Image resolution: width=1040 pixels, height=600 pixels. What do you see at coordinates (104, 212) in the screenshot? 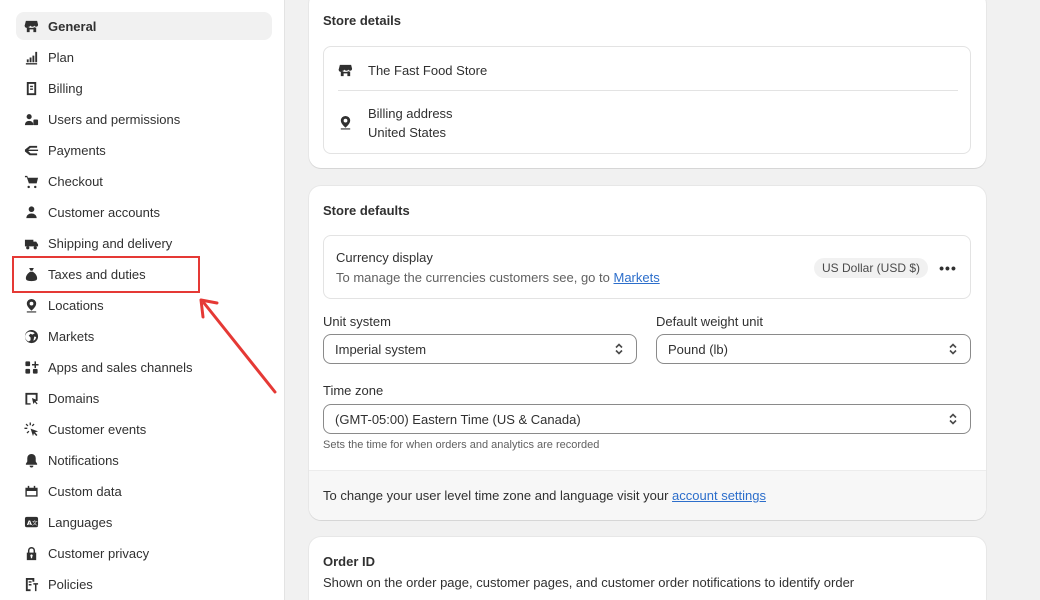
I see `sidebar-item-label: Customer accounts` at bounding box center [104, 212].